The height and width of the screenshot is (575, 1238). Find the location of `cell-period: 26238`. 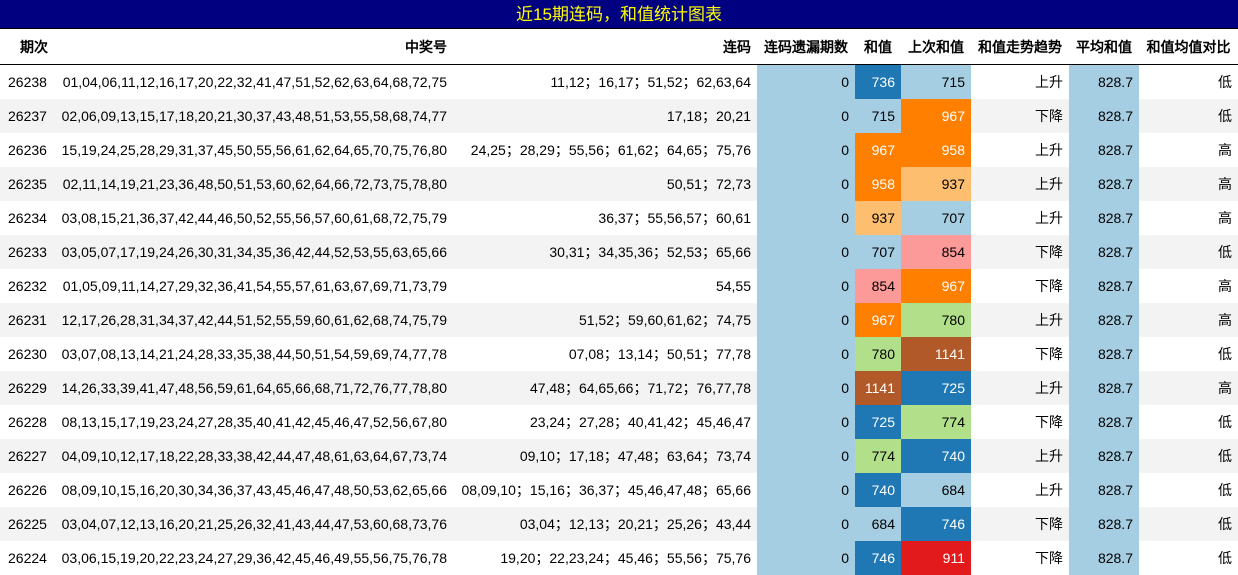

cell-period: 26238 is located at coordinates (27, 81).